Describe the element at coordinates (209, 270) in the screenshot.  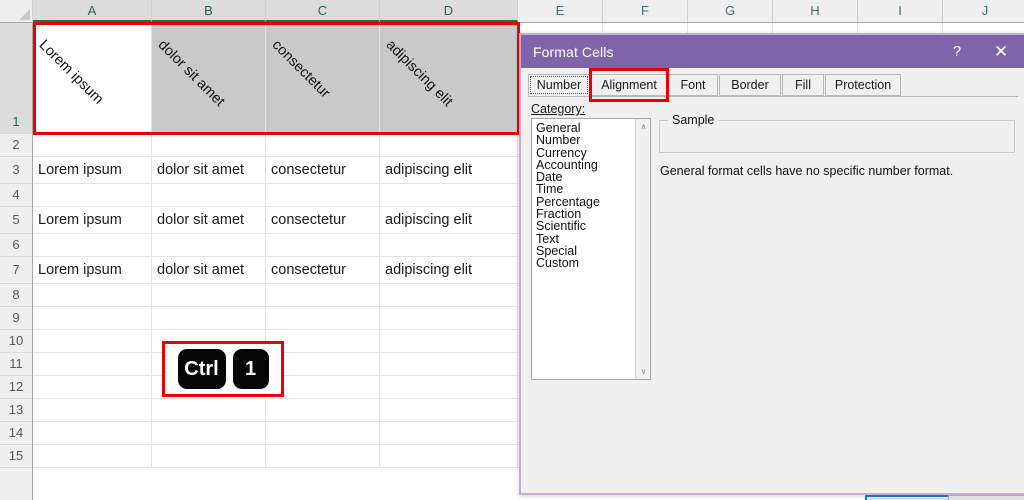
I see `cell-B7: dolor sit amet` at that location.